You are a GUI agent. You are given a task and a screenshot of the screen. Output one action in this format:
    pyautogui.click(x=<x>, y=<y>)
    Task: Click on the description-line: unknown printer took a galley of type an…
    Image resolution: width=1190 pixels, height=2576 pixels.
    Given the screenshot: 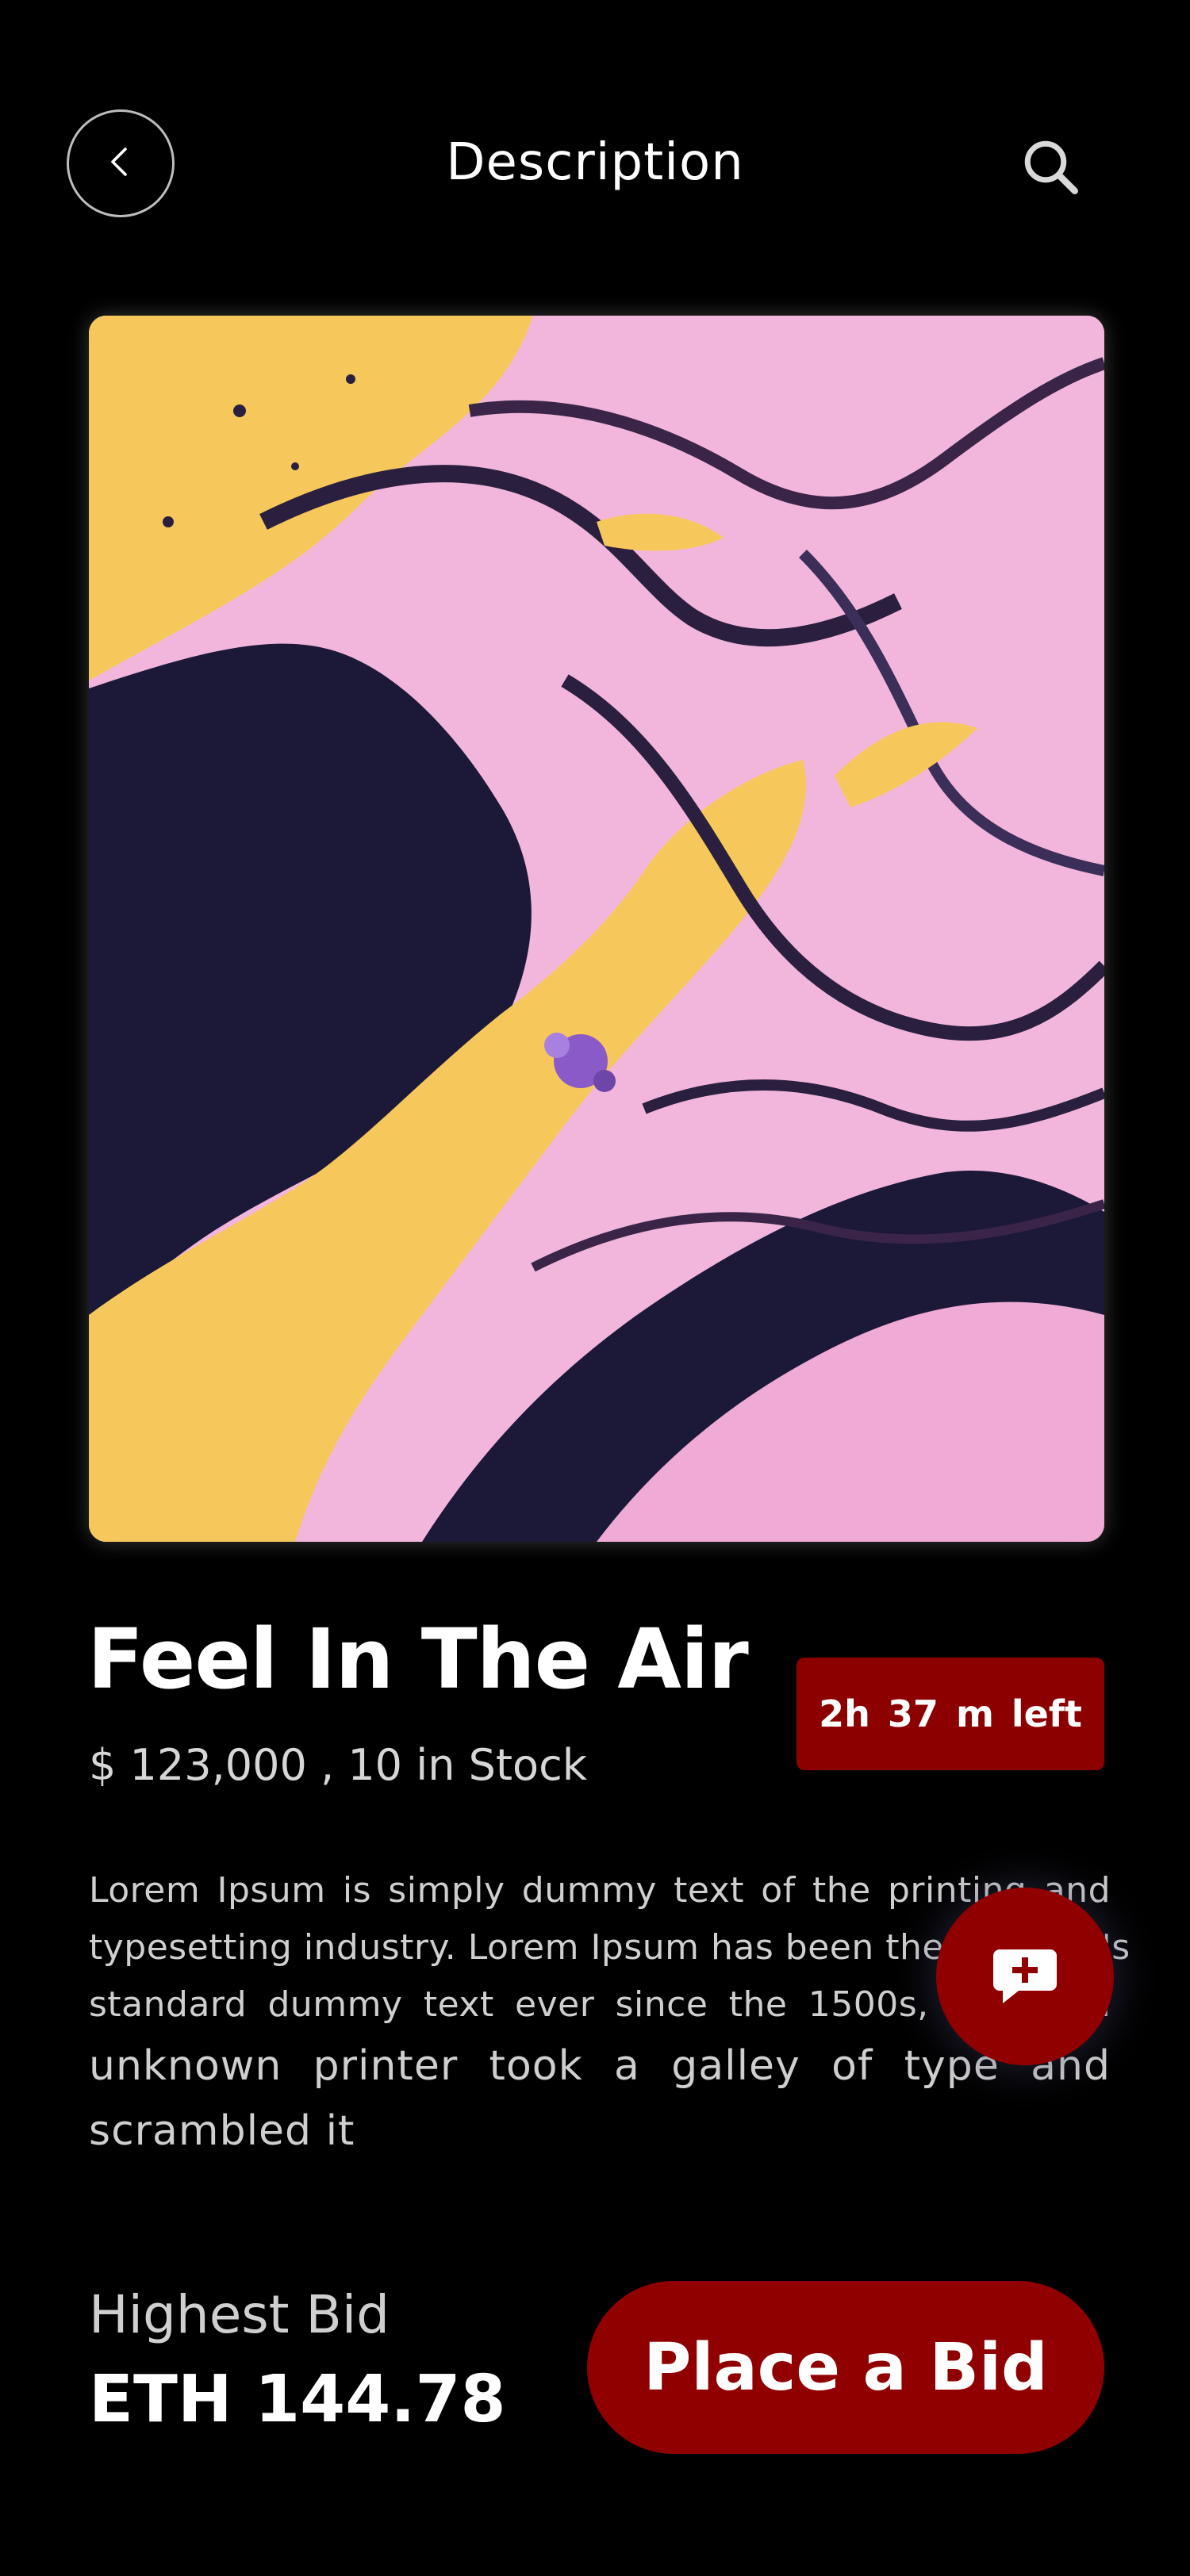 What is the action you would take?
    pyautogui.click(x=600, y=2066)
    